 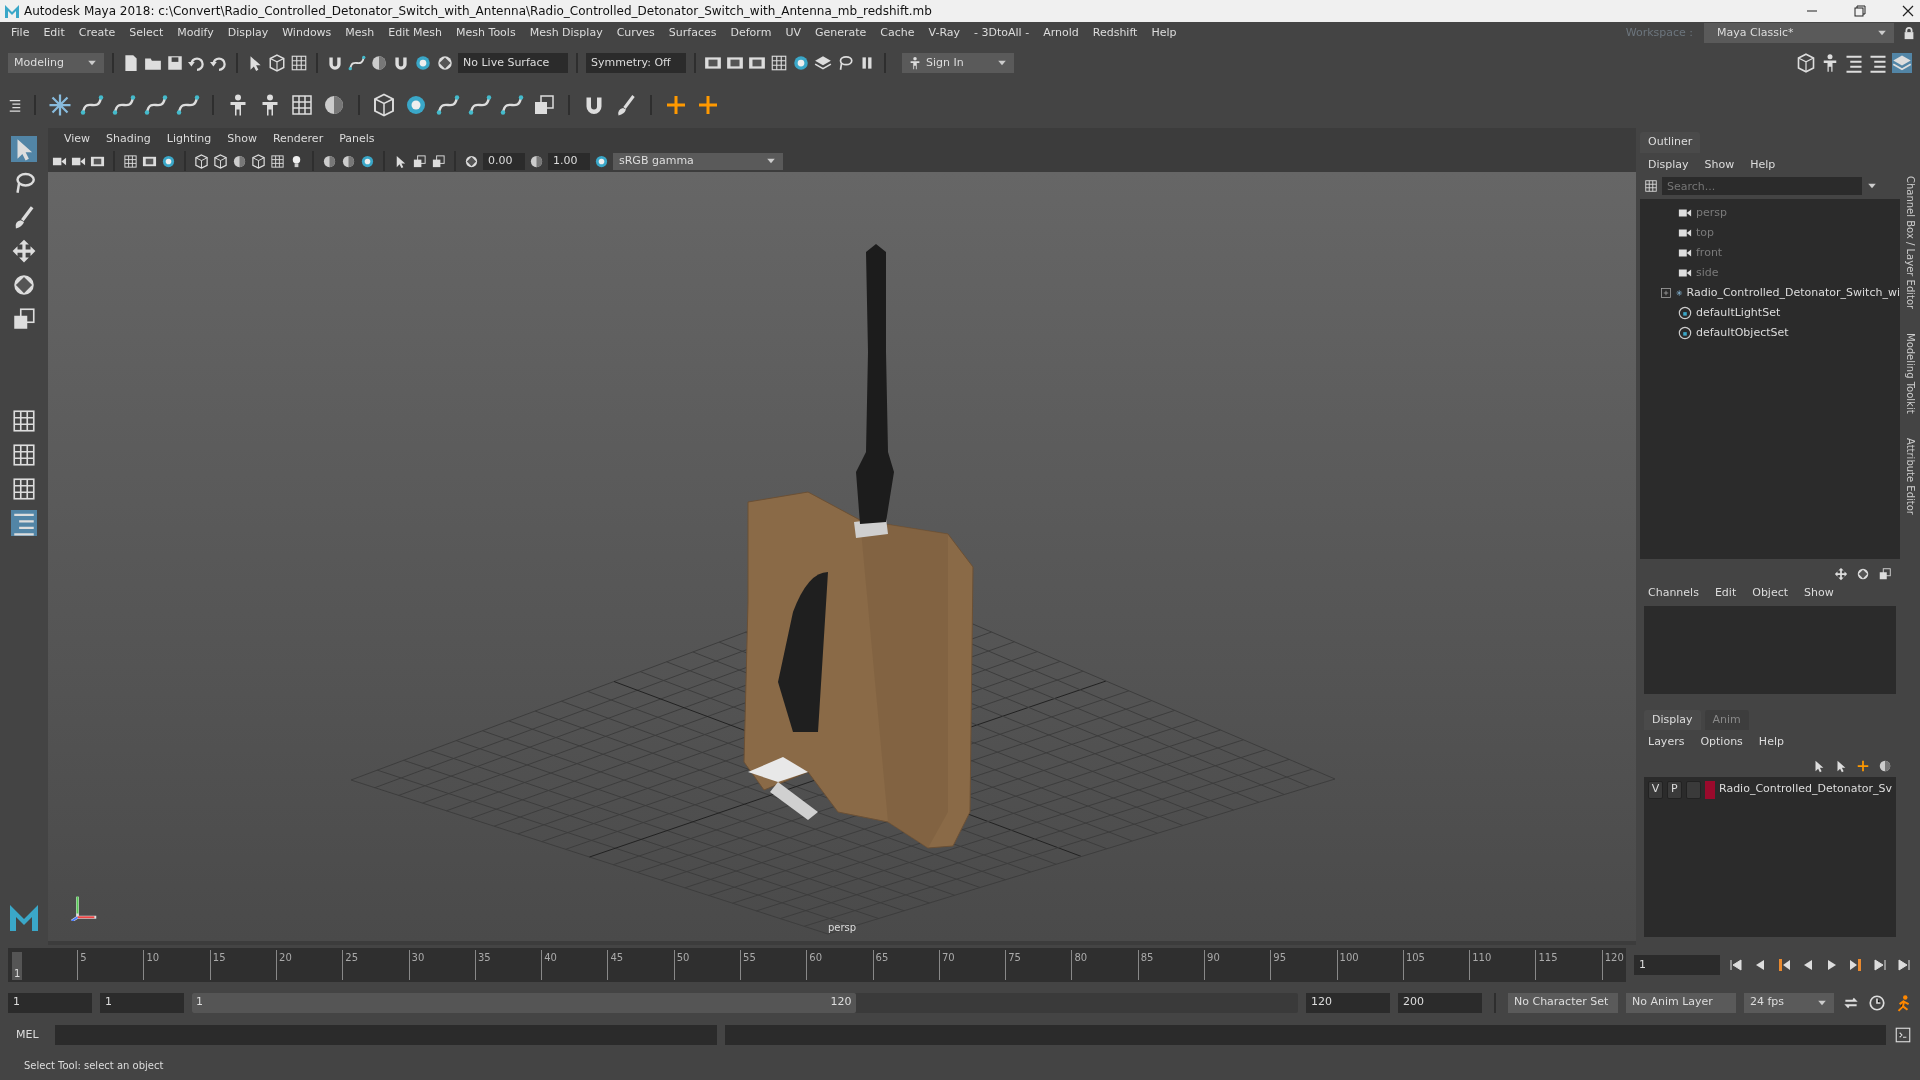 What do you see at coordinates (1738, 313) in the screenshot?
I see `outliner-item: defaultLightSet` at bounding box center [1738, 313].